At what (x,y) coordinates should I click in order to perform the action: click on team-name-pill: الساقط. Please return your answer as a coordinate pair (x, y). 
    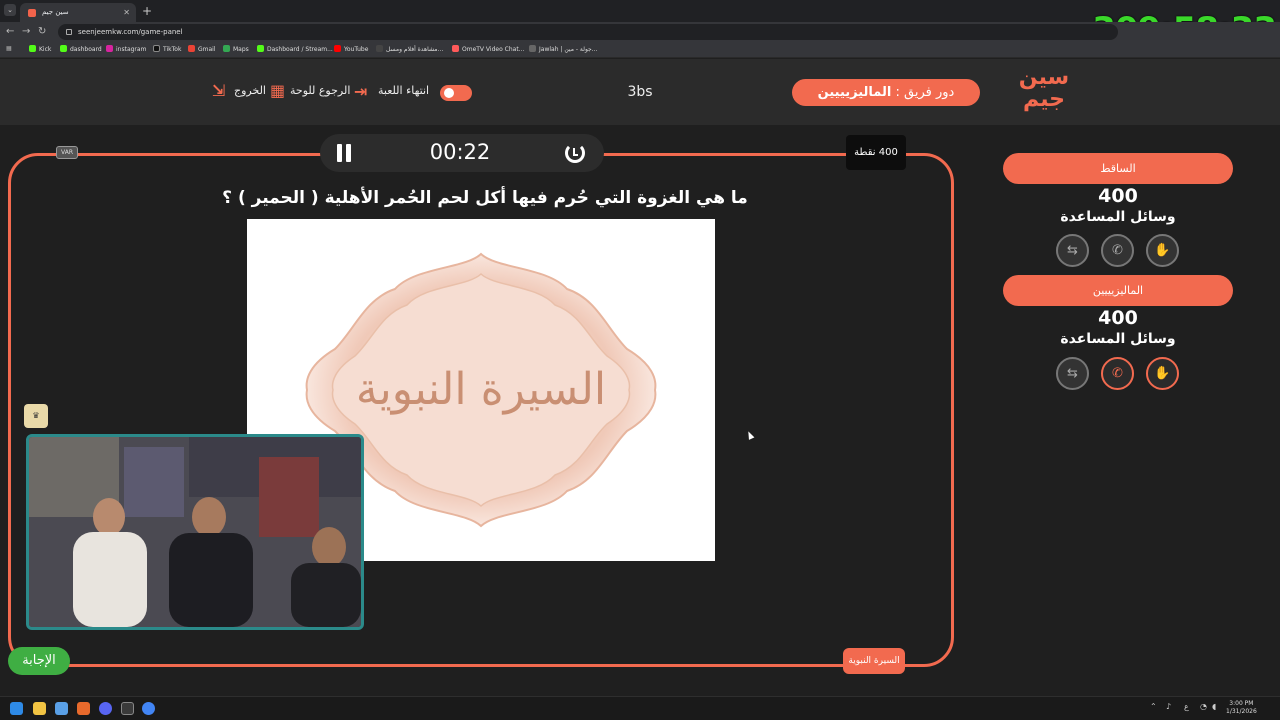
    Looking at the image, I should click on (1118, 168).